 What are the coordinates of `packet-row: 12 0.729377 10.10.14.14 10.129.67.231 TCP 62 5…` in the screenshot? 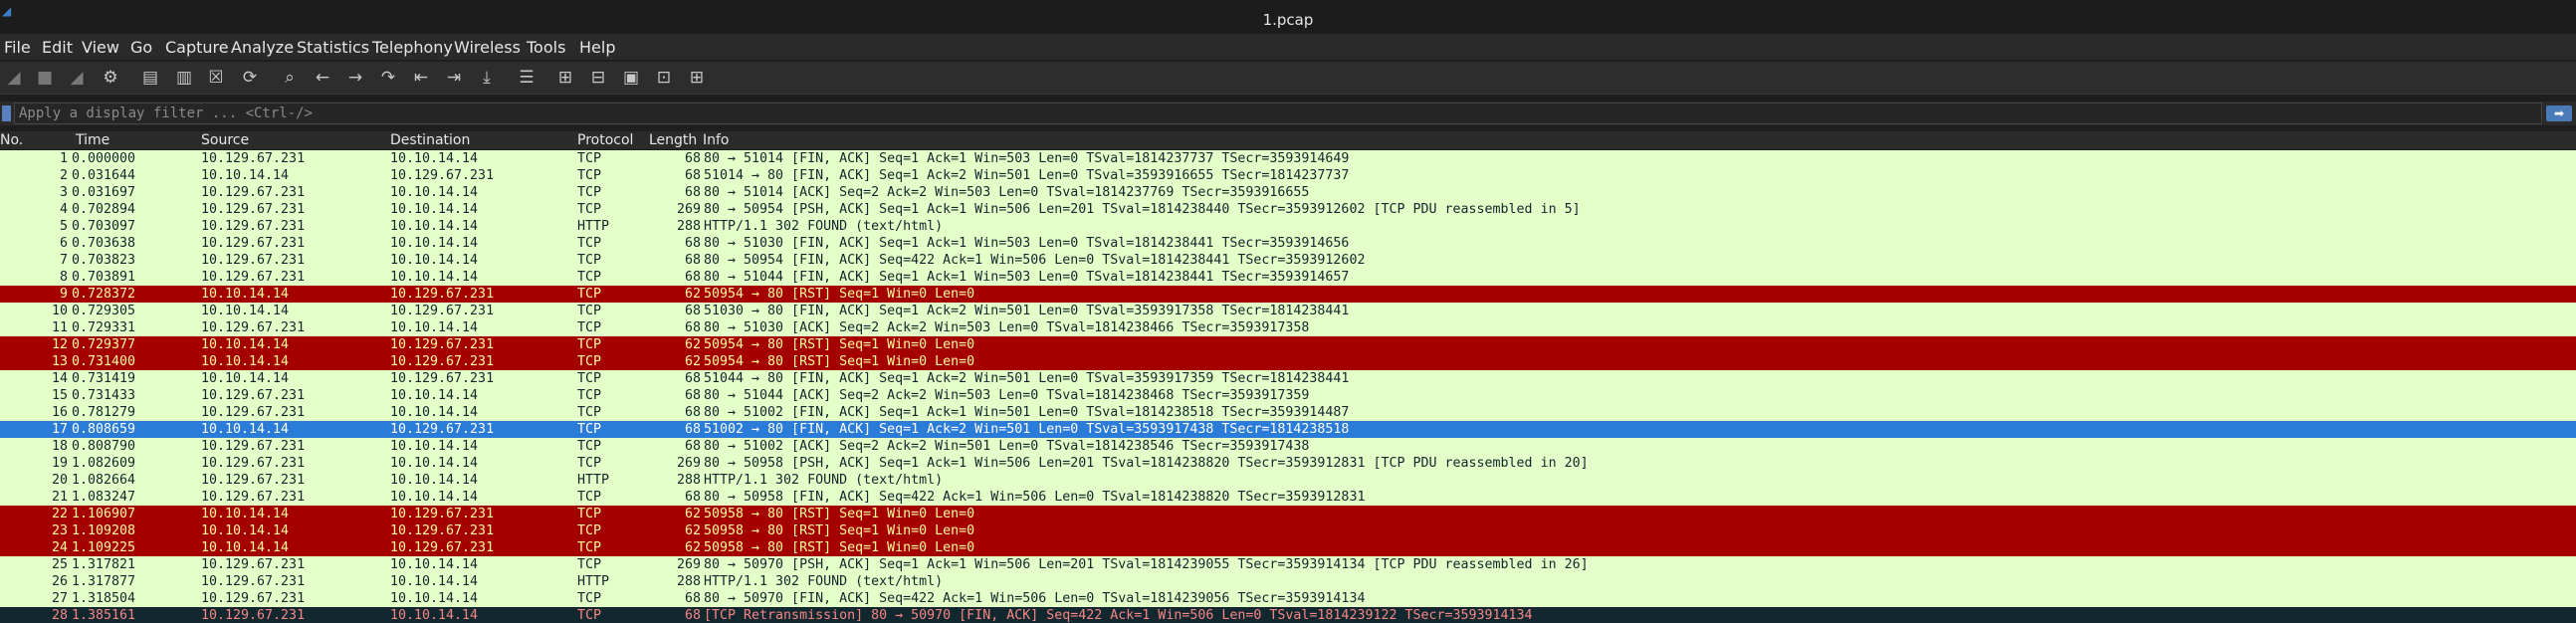 It's located at (1288, 345).